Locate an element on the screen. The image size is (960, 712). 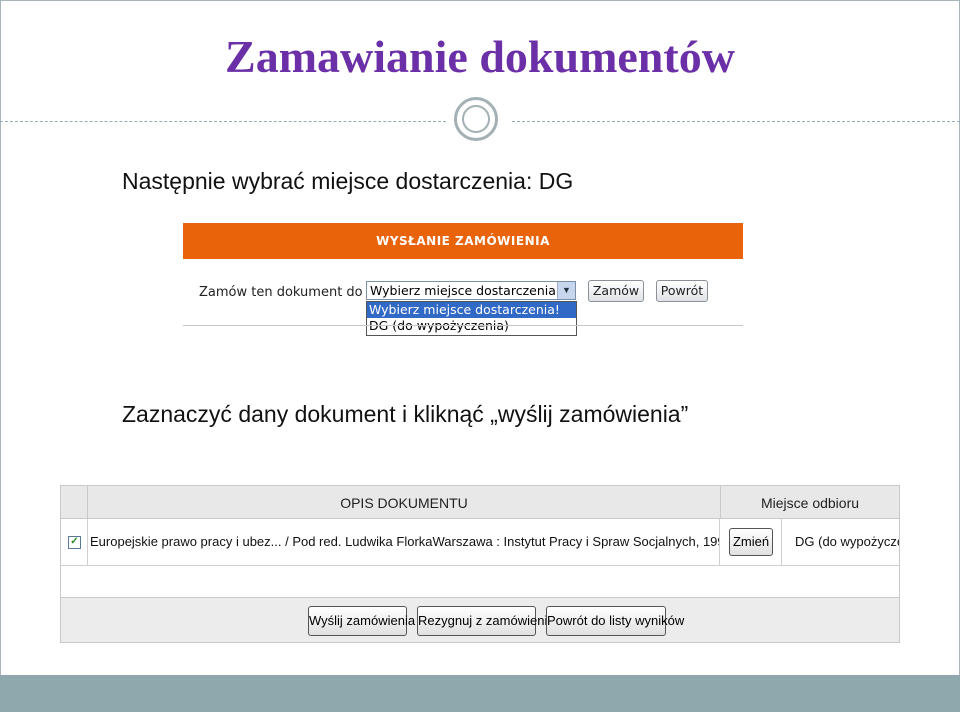
change-pickup-button: Zmień is located at coordinates (751, 542).